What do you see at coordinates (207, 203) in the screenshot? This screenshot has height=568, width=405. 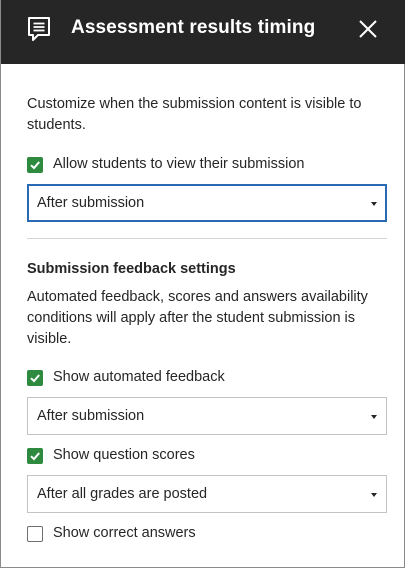 I see `view-submission-select: After submission` at bounding box center [207, 203].